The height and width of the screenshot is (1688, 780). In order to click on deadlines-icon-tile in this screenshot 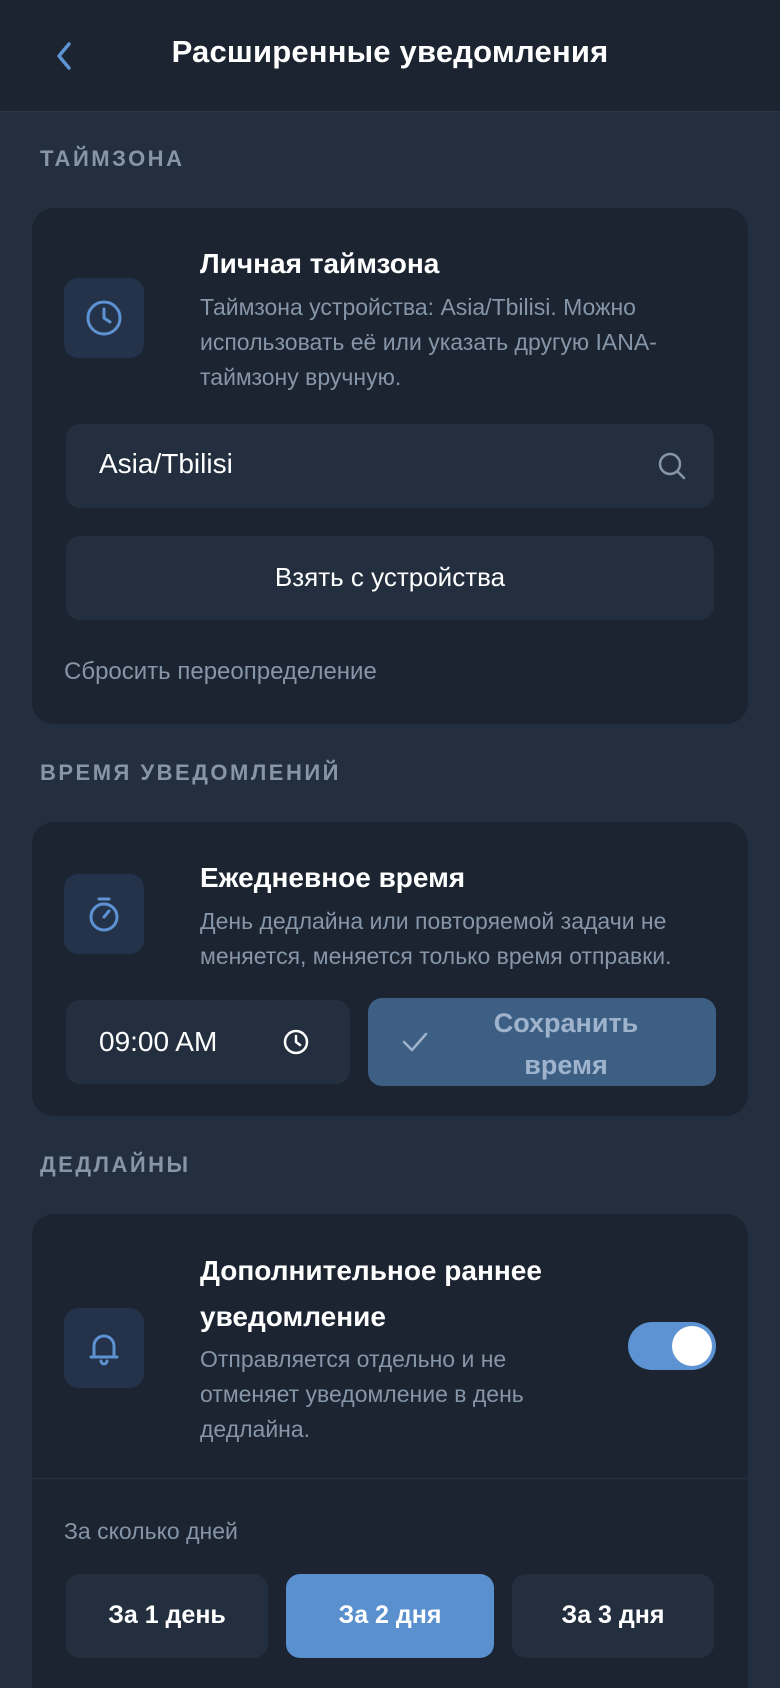, I will do `click(104, 1348)`.